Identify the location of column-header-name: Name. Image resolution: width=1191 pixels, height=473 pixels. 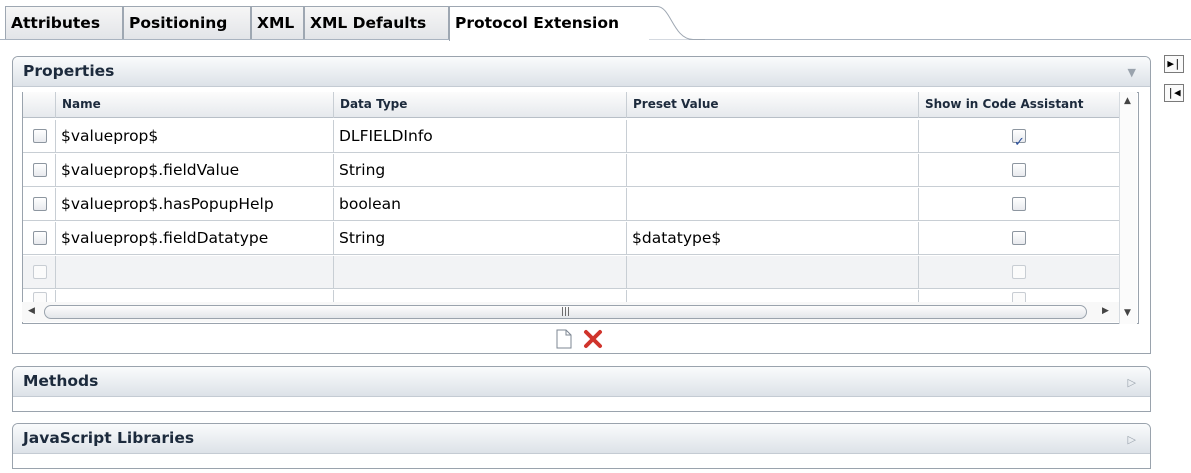
(195, 105).